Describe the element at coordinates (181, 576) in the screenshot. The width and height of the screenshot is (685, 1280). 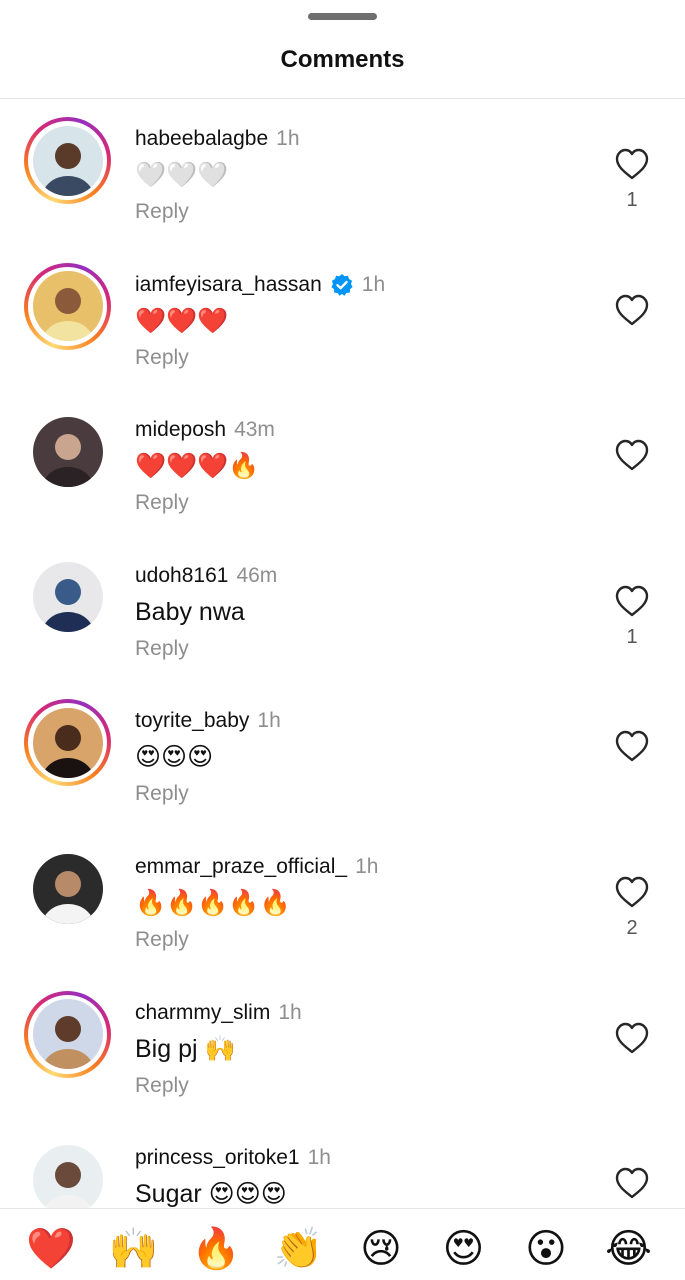
I see `comment-username: udoh8161` at that location.